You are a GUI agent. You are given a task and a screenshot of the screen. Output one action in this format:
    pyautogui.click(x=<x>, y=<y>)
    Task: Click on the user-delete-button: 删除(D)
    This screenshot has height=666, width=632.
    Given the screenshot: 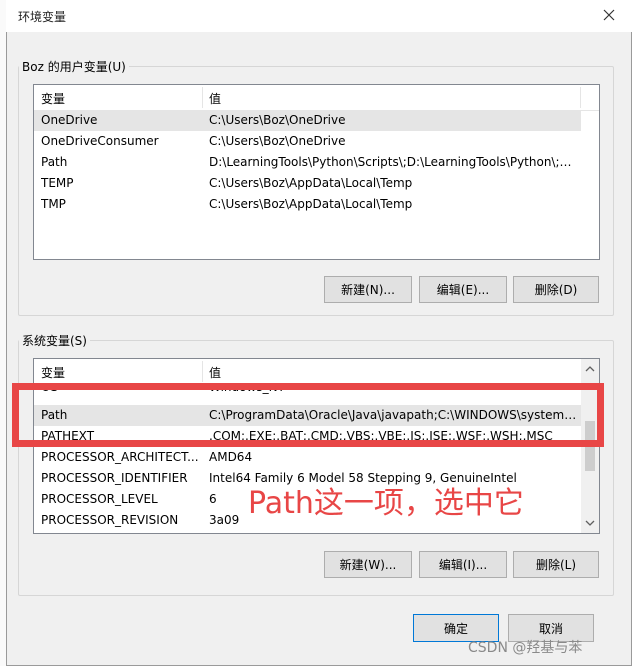 What is the action you would take?
    pyautogui.click(x=556, y=289)
    